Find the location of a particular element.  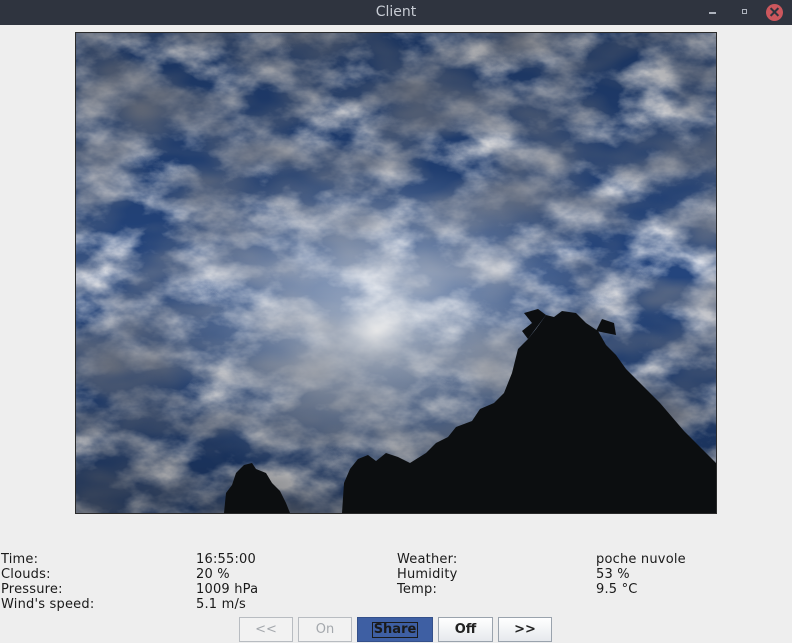

on-button: On is located at coordinates (325, 629).